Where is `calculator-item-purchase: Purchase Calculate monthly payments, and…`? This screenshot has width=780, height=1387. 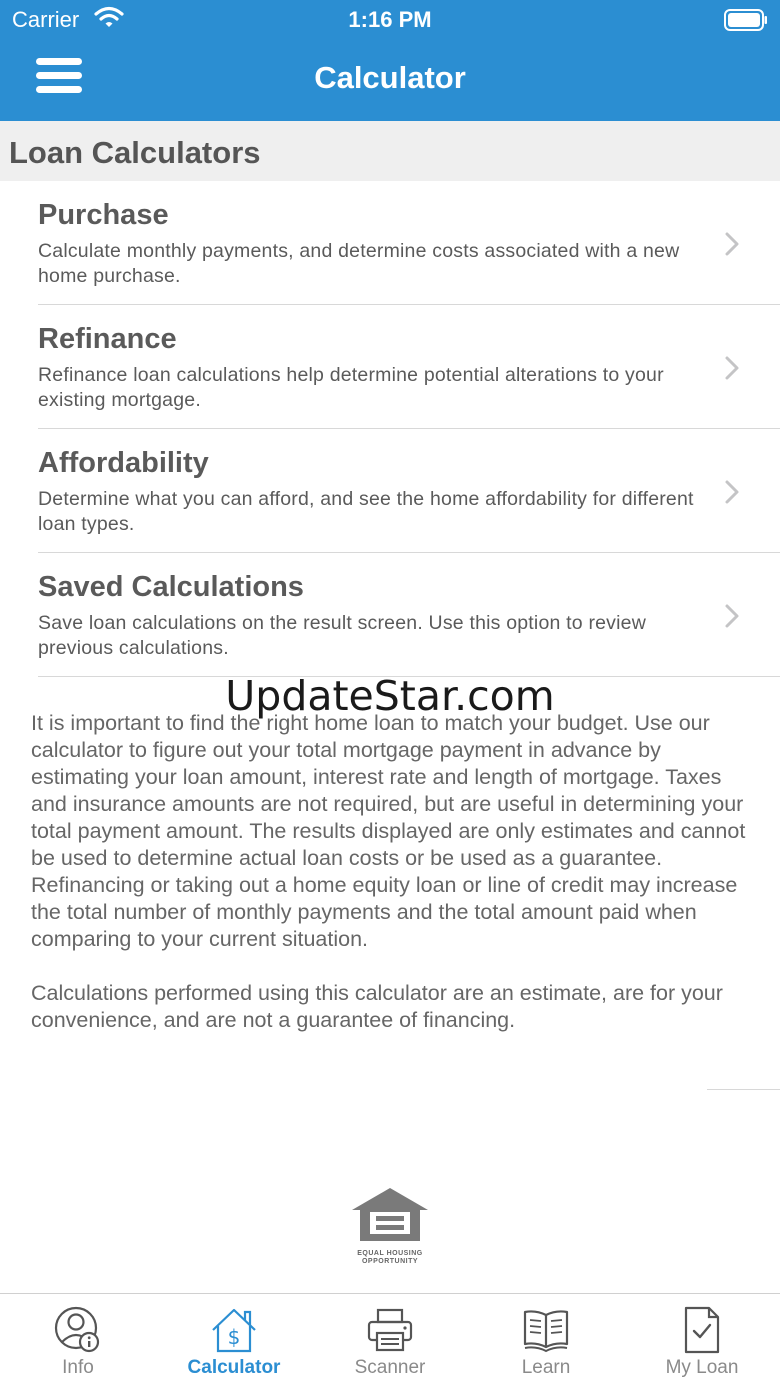 calculator-item-purchase: Purchase Calculate monthly payments, and… is located at coordinates (390, 243).